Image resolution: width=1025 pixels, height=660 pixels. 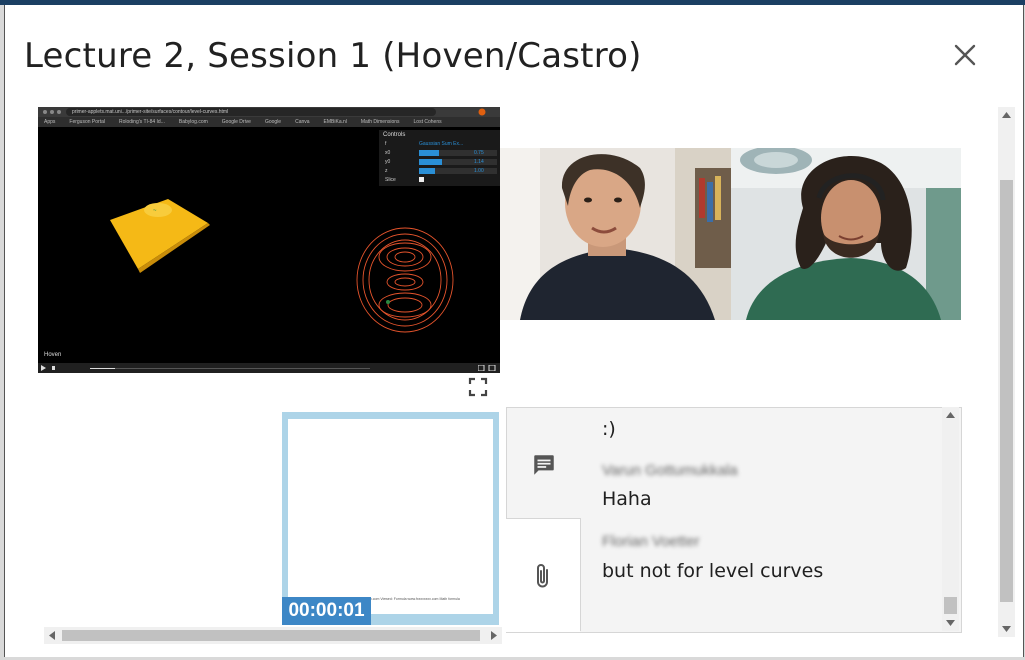 I want to click on control-value: 1.14, so click(x=479, y=162).